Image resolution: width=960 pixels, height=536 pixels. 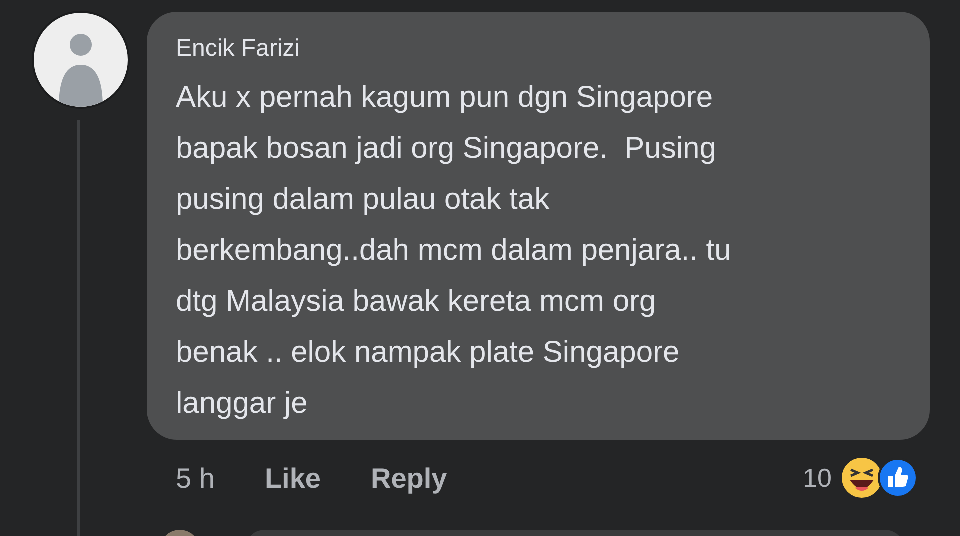 I want to click on reaction-count: 10, so click(x=817, y=478).